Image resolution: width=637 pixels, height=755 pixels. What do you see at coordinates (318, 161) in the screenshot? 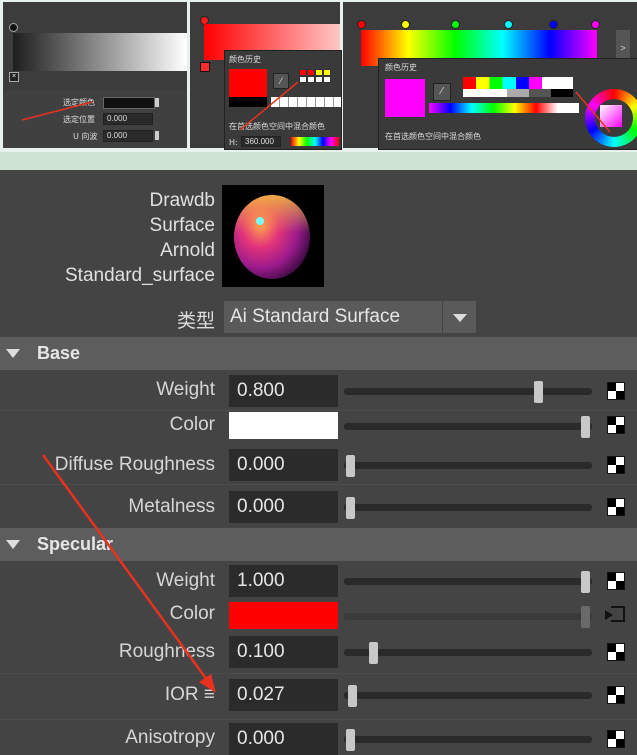
I see `divider-band` at bounding box center [318, 161].